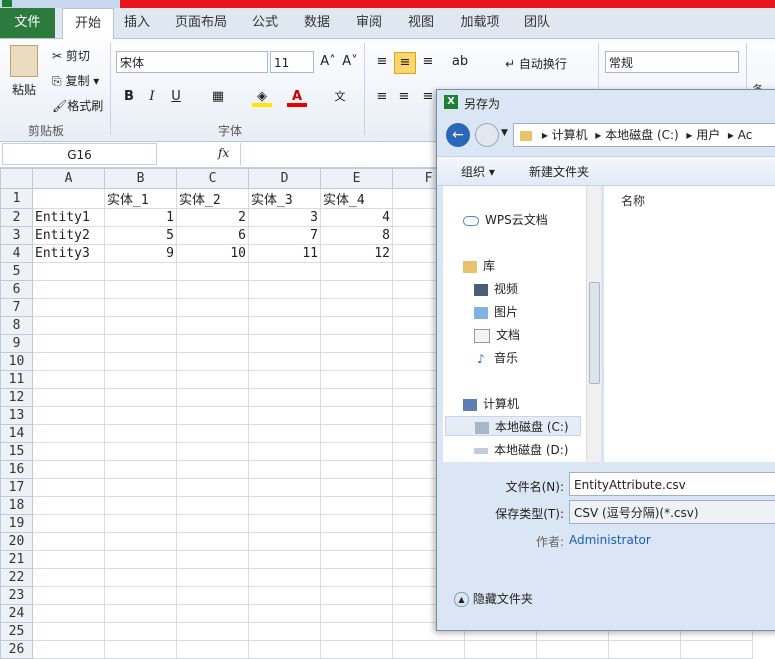 The width and height of the screenshot is (775, 659). What do you see at coordinates (633, 200) in the screenshot?
I see `column-header-name: 名称` at bounding box center [633, 200].